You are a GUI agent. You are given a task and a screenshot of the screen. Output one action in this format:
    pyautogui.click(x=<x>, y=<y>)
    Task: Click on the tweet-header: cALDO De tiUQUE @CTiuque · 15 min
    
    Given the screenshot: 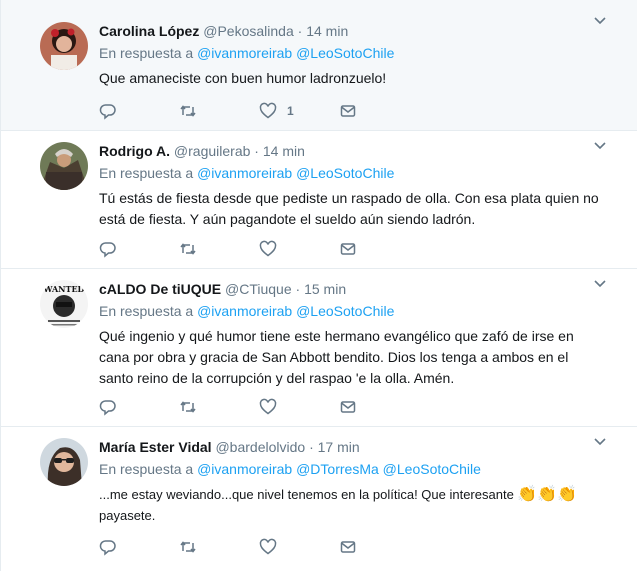 What is the action you would take?
    pyautogui.click(x=353, y=289)
    